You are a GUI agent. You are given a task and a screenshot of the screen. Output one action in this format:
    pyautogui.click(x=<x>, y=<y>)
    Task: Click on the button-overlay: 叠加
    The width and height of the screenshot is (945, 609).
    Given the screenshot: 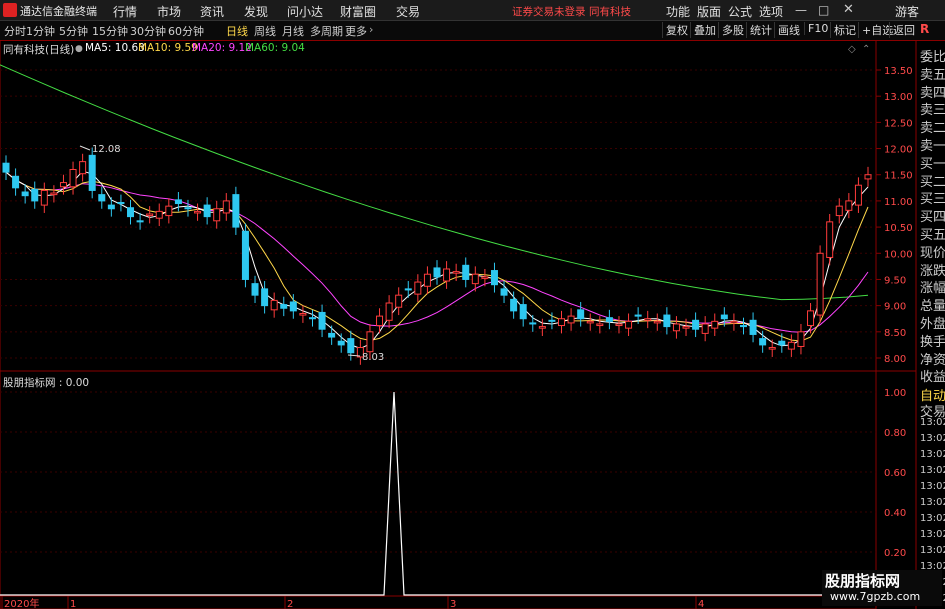 What is the action you would take?
    pyautogui.click(x=703, y=30)
    